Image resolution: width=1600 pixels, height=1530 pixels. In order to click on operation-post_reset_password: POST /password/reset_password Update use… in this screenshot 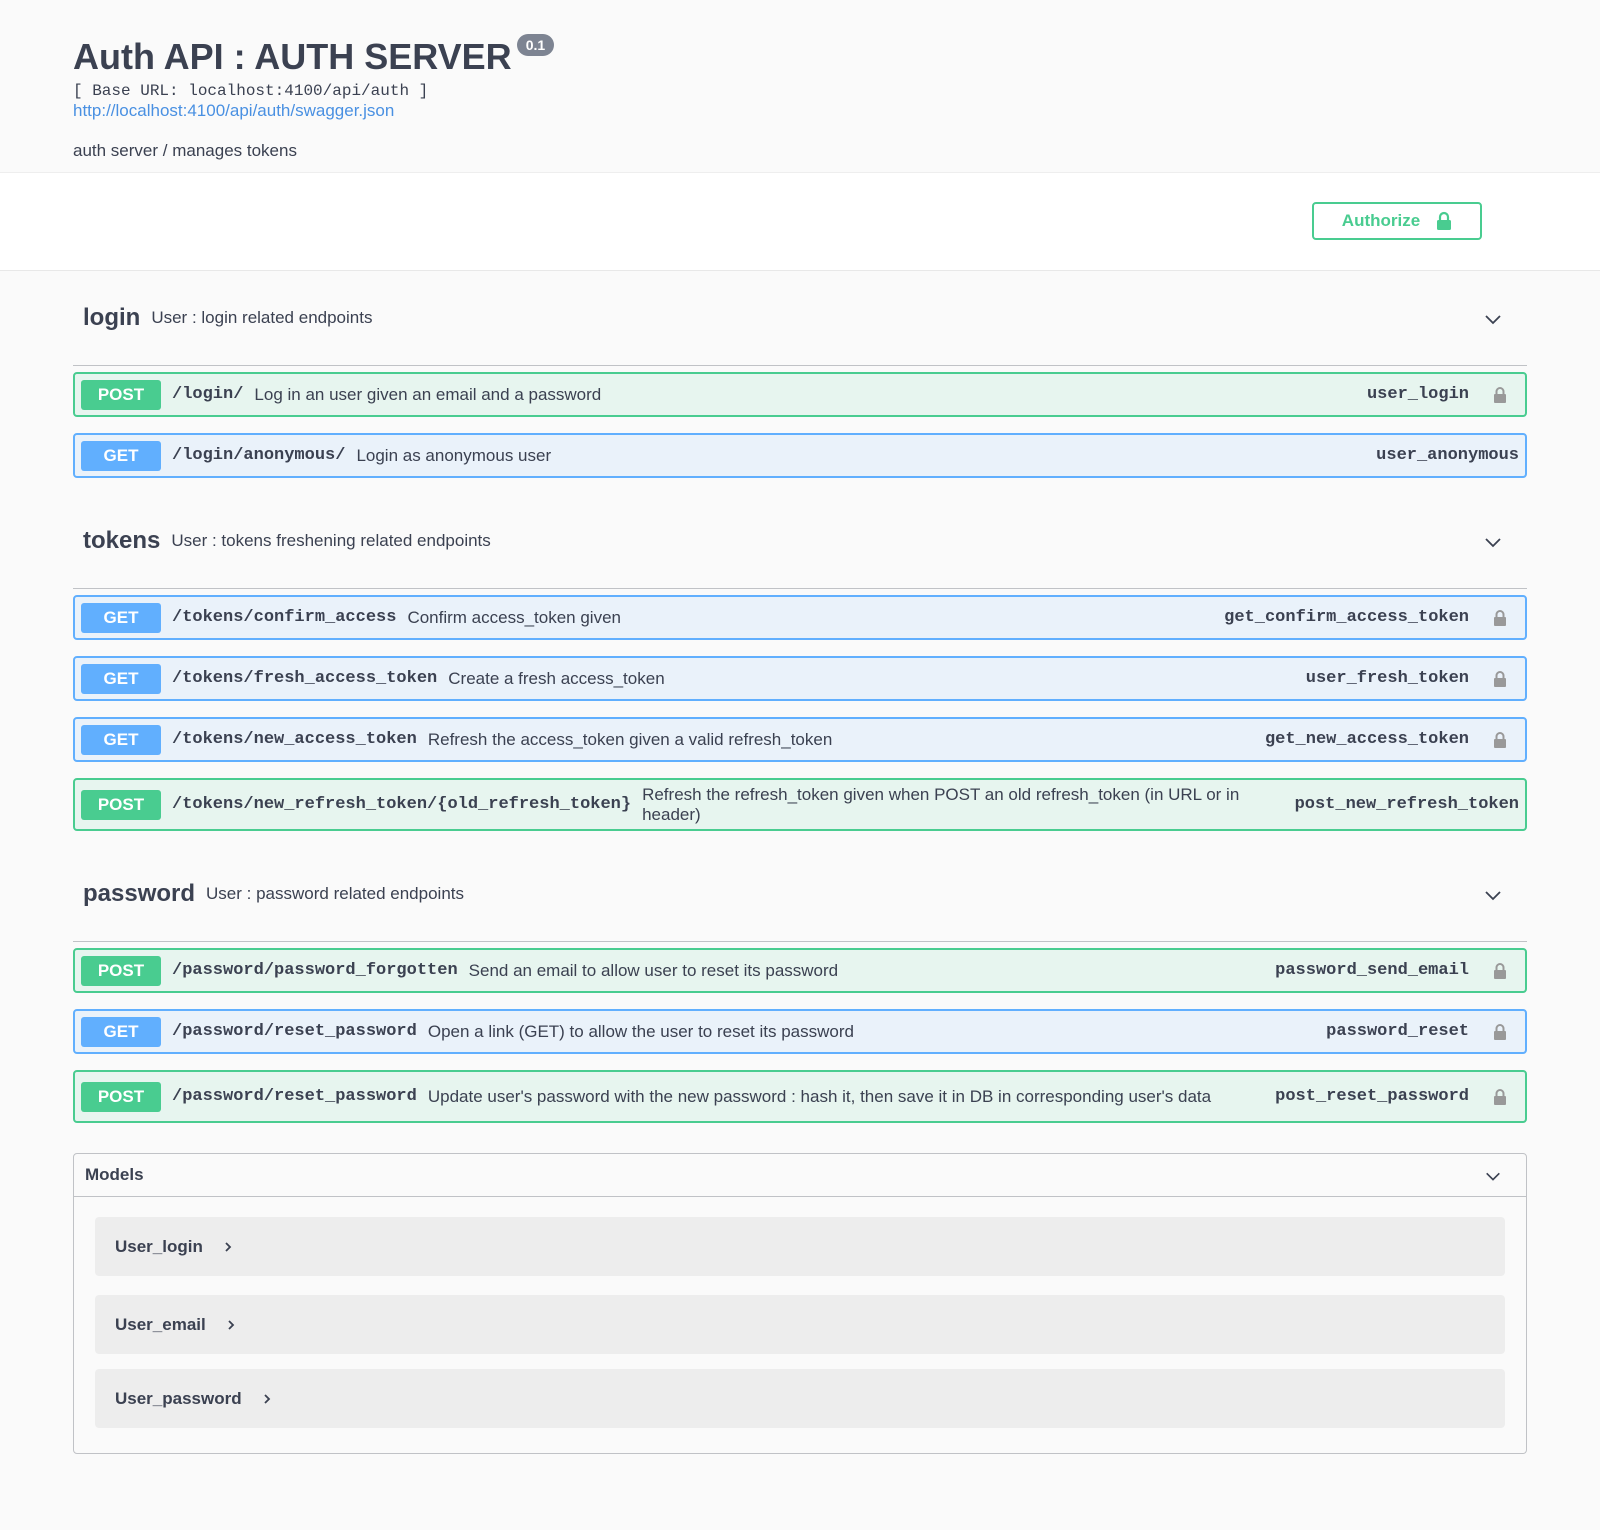, I will do `click(800, 1096)`.